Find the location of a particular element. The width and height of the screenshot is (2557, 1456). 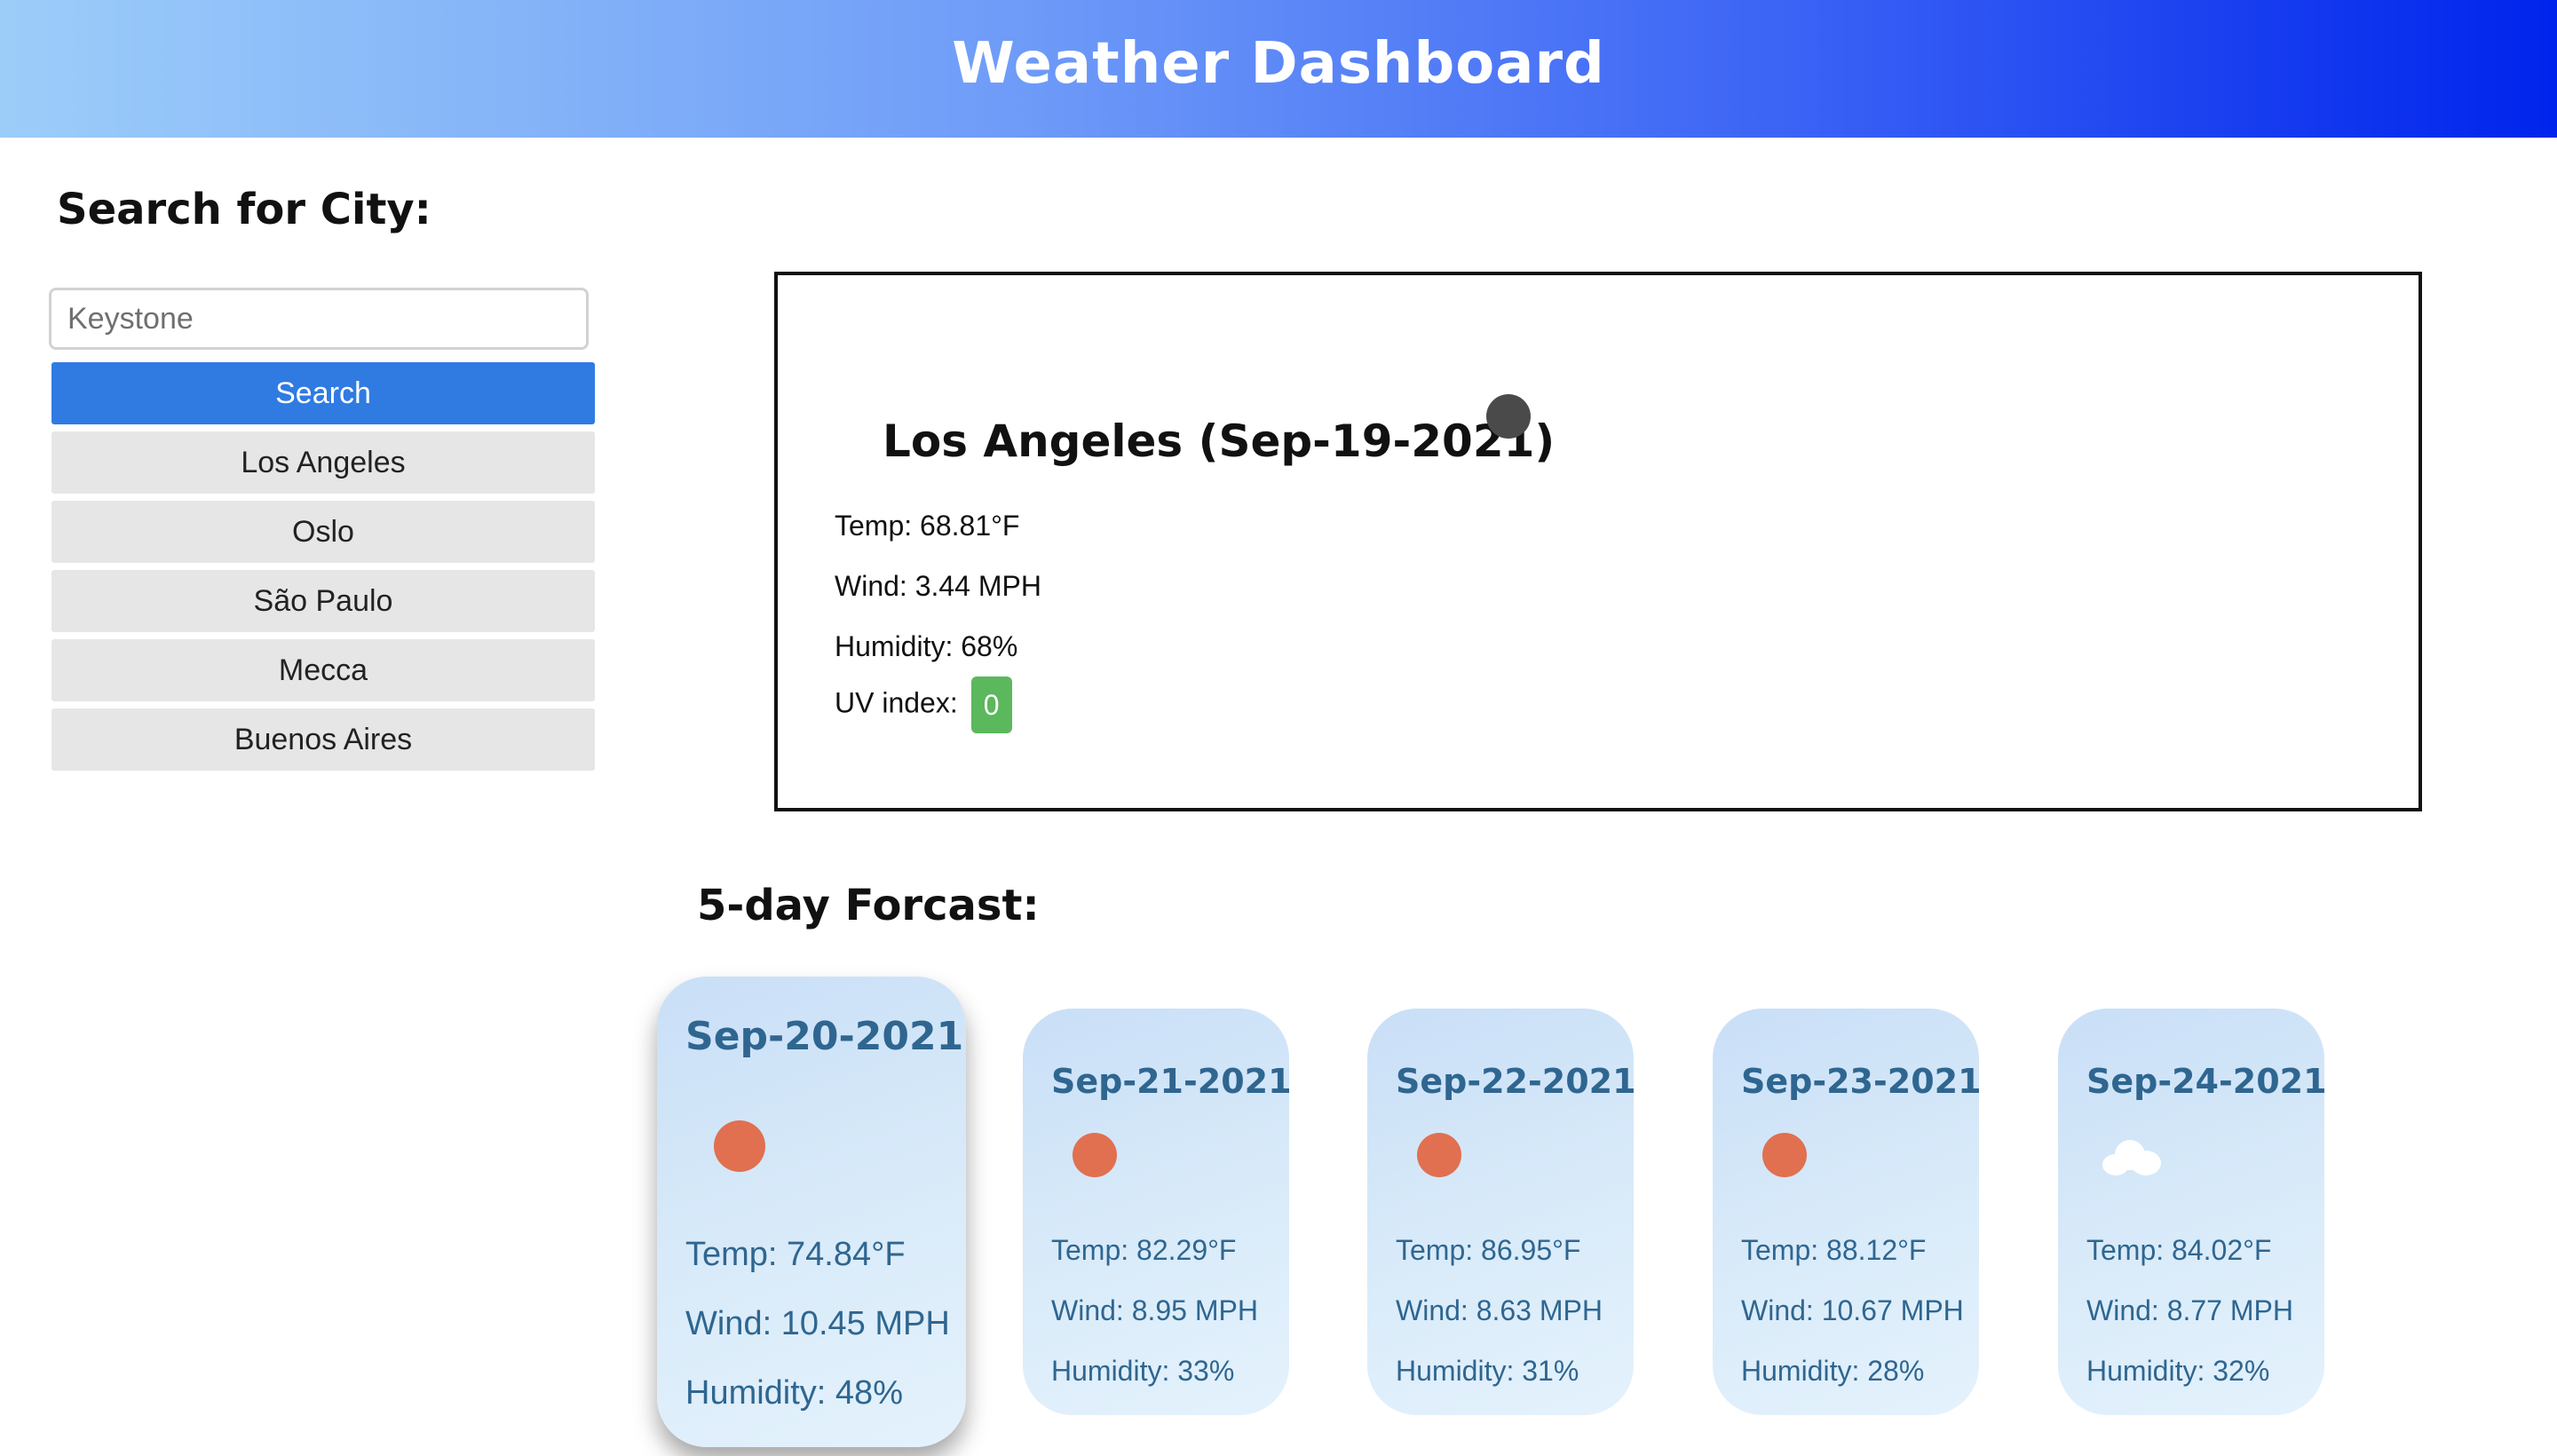

forecast-date: Sep-20-2021 is located at coordinates (824, 1036).